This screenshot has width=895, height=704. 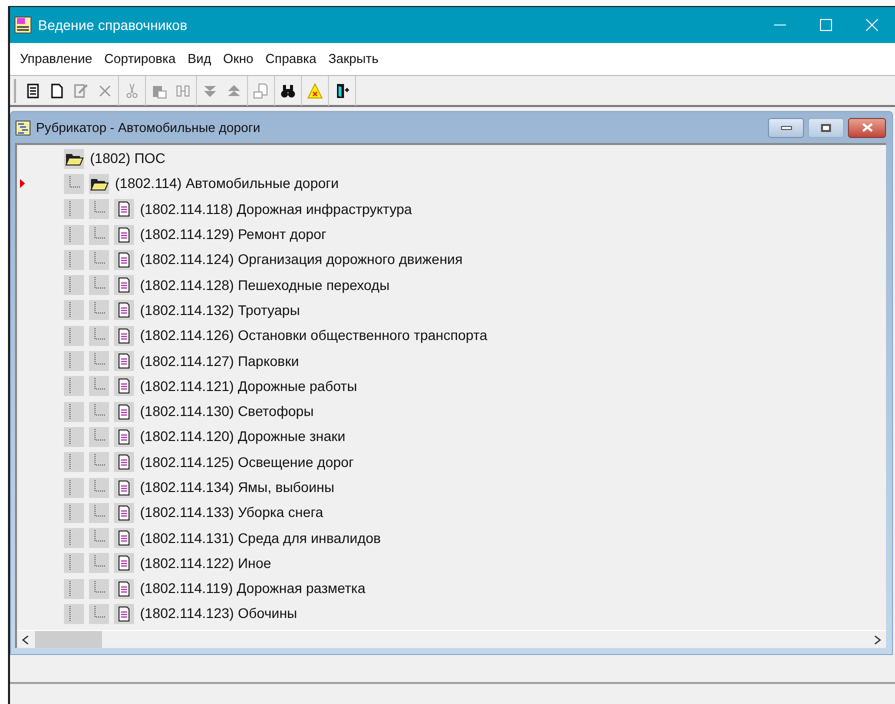 I want to click on menu-item: Сортировка, so click(x=140, y=59).